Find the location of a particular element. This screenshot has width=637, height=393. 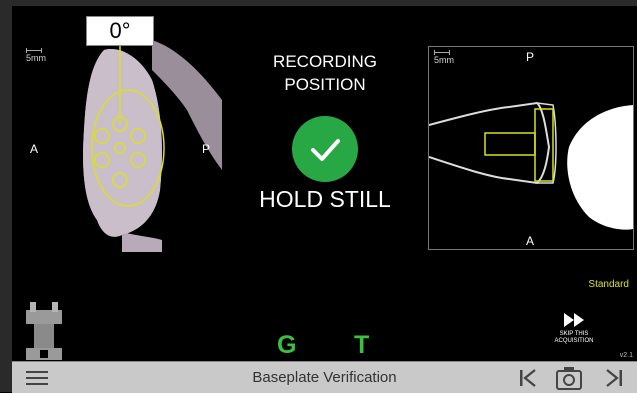

g-indicator: G is located at coordinates (287, 345).